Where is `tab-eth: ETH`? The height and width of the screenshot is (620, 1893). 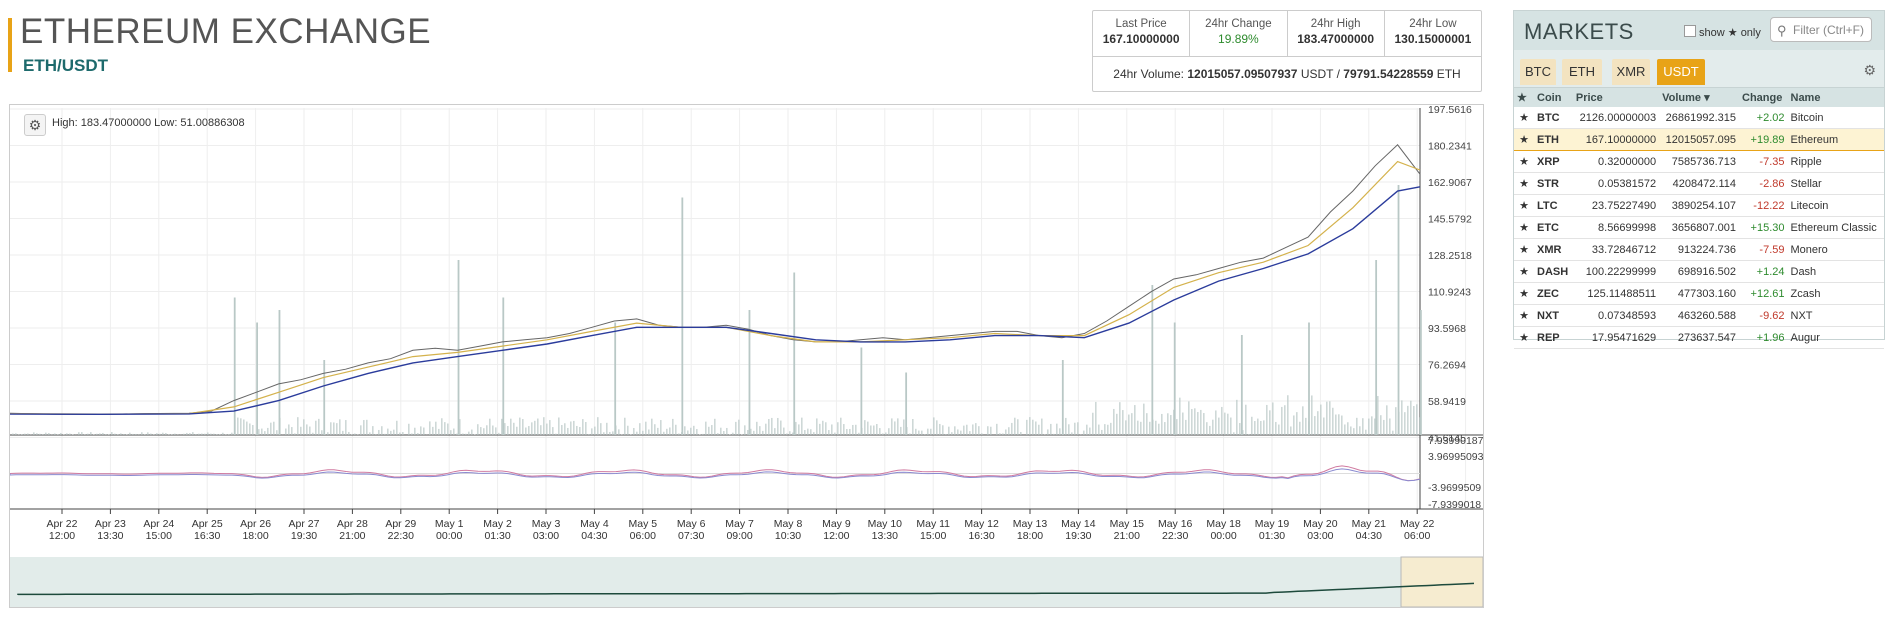 tab-eth: ETH is located at coordinates (1582, 72).